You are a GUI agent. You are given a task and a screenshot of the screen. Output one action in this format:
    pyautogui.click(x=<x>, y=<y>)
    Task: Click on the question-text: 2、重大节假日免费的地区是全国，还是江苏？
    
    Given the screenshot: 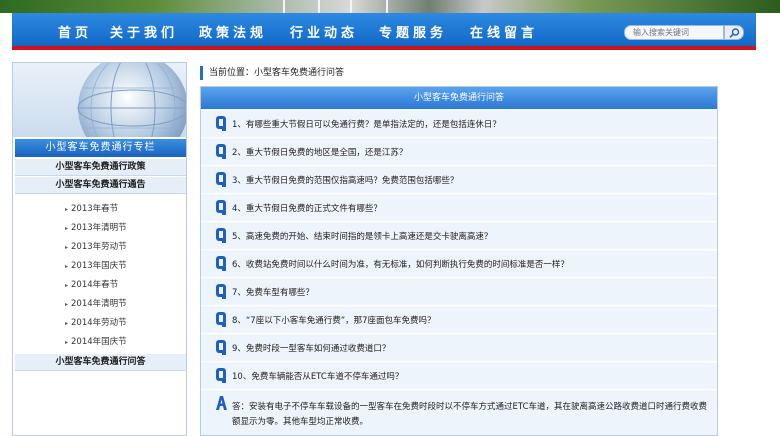 What is the action you would take?
    pyautogui.click(x=320, y=153)
    